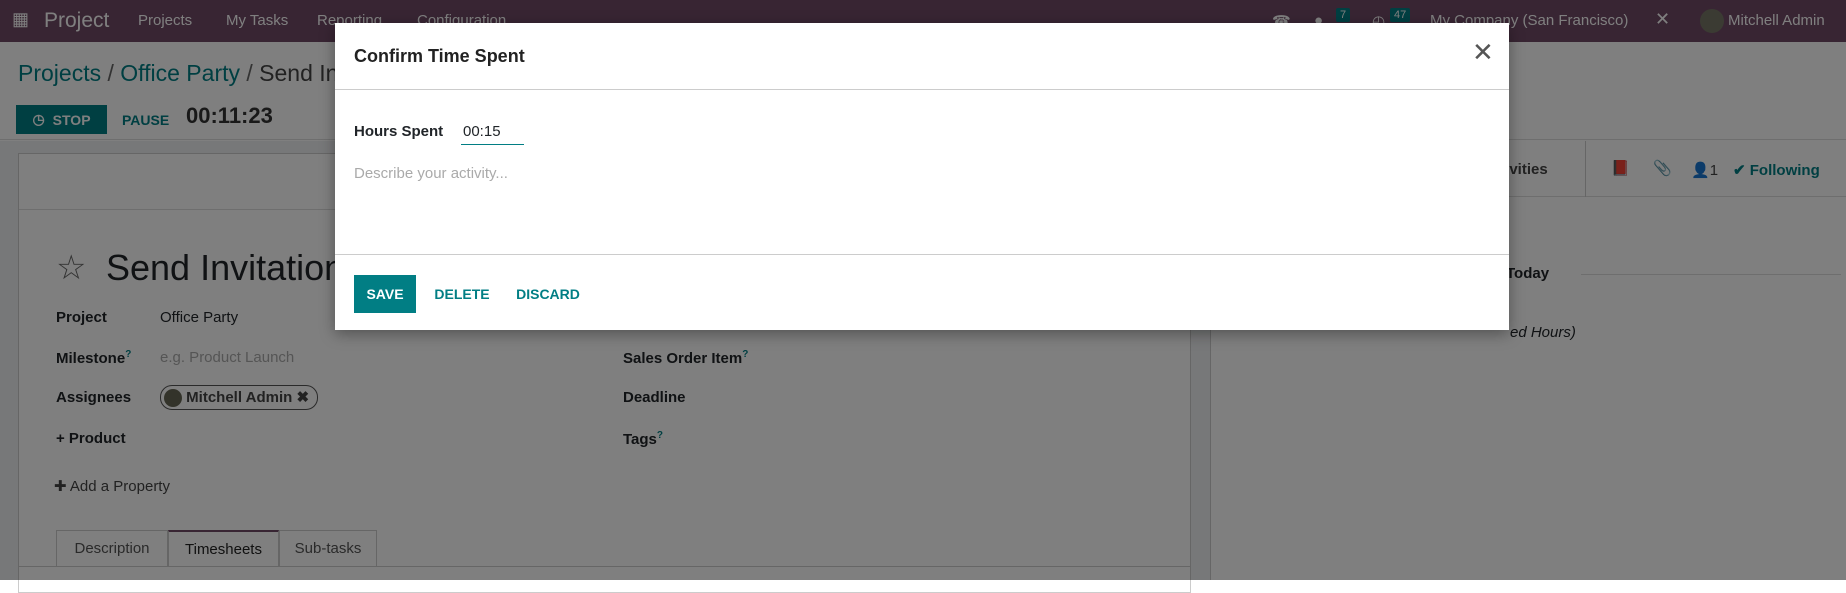 Image resolution: width=1846 pixels, height=593 pixels. I want to click on discard-button: DISCARD, so click(548, 294).